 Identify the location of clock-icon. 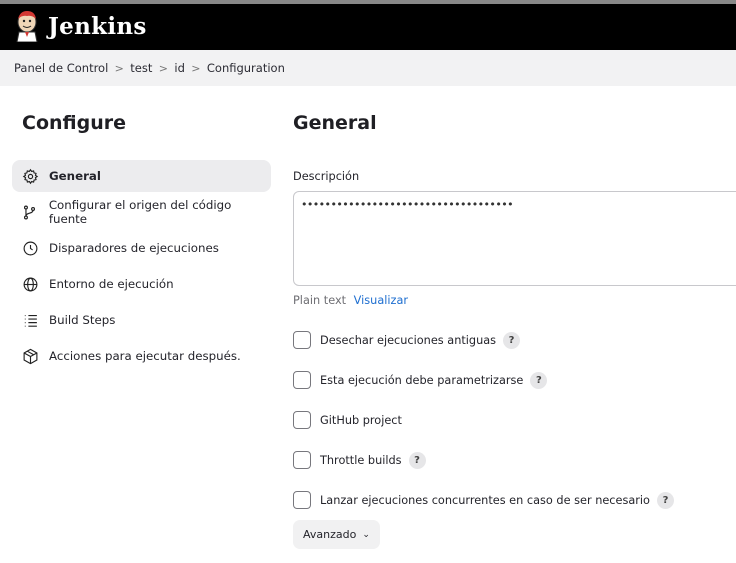
(30, 248).